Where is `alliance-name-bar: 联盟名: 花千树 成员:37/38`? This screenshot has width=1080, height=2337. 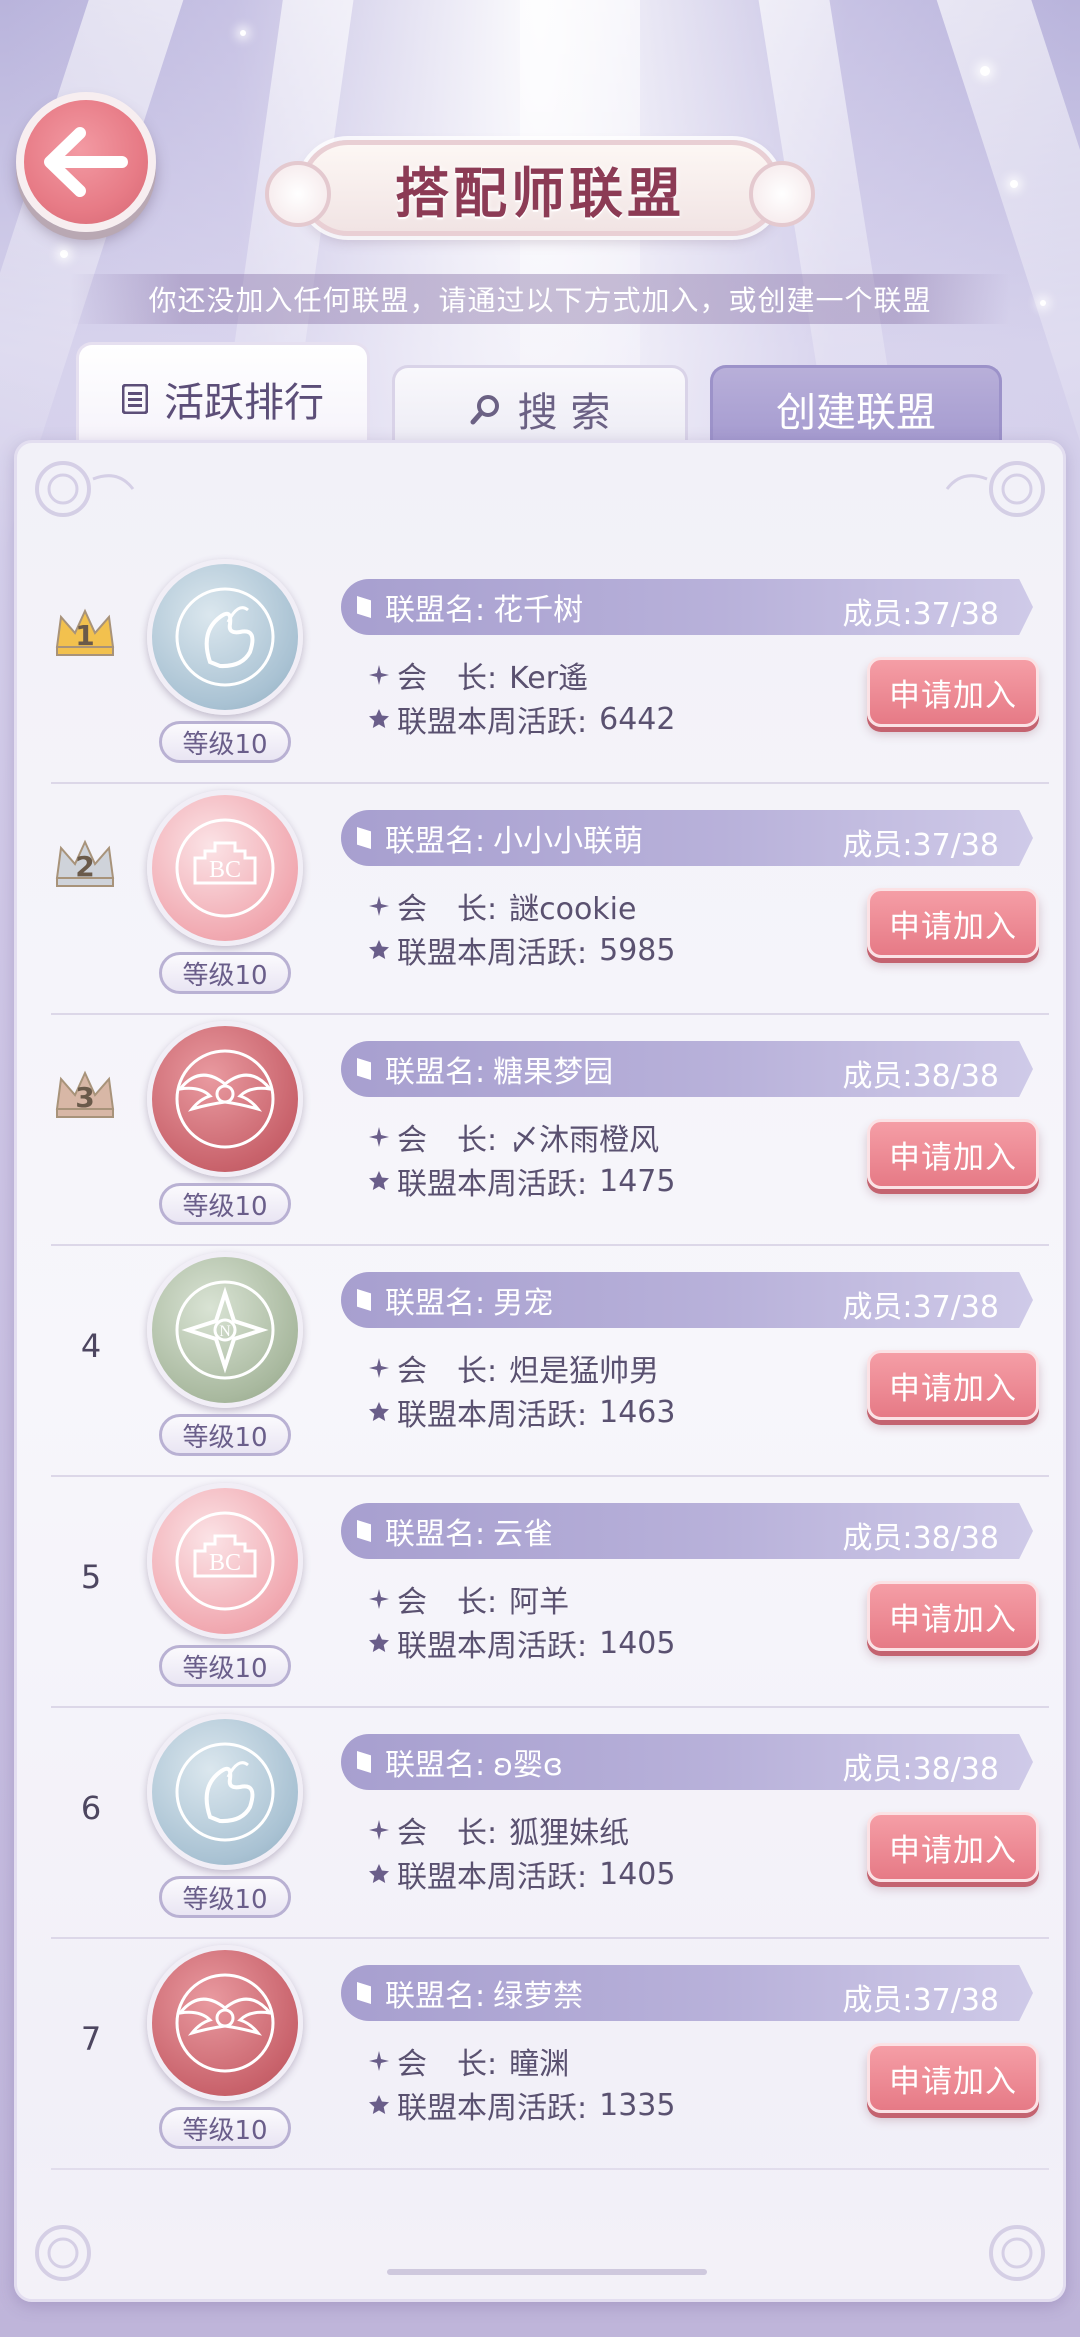
alliance-name-bar: 联盟名: 花千树 成员:37/38 is located at coordinates (687, 607).